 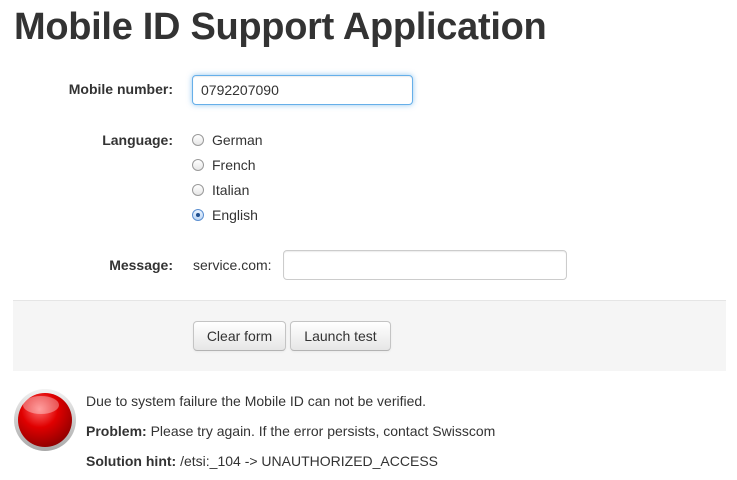 What do you see at coordinates (137, 140) in the screenshot?
I see `language-label: Language:` at bounding box center [137, 140].